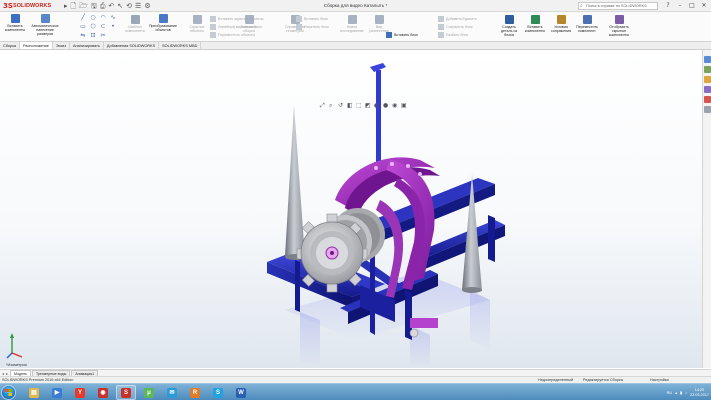 This screenshot has height=400, width=711. Describe the element at coordinates (707, 99) in the screenshot. I see `appearances-icon` at that location.